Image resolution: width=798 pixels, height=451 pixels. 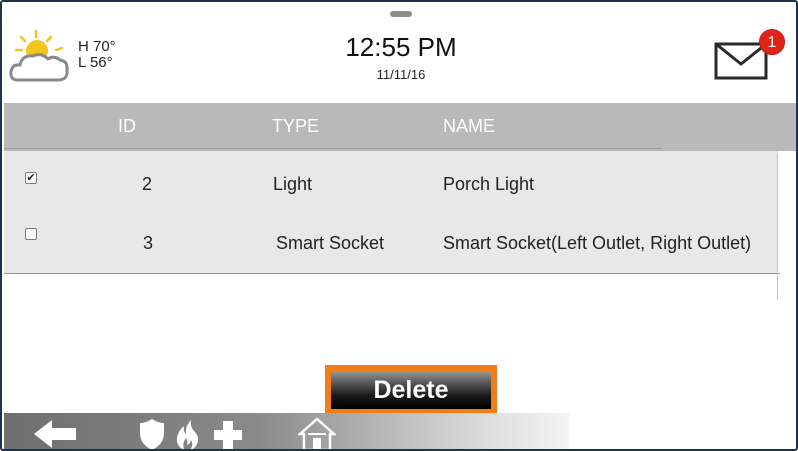 I want to click on row-id: 3, so click(x=148, y=243).